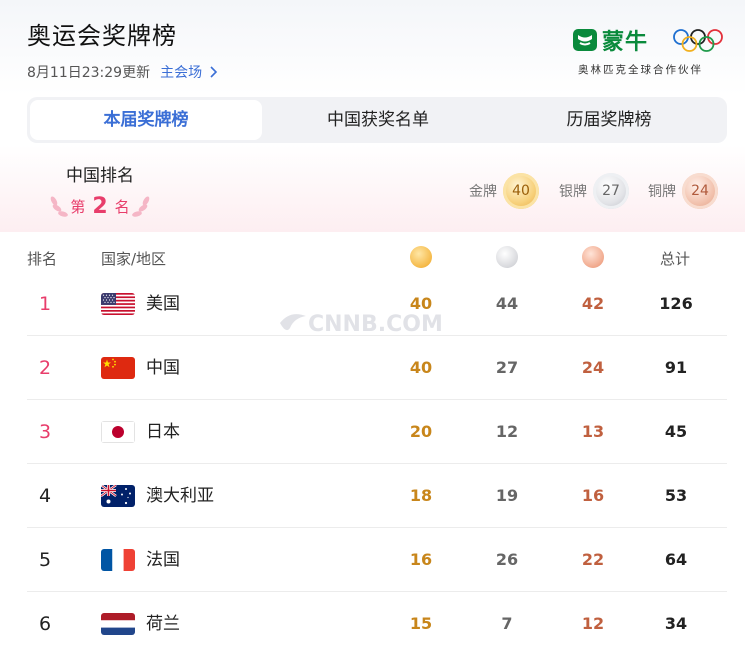  I want to click on tab-china-winners: 中国获奖名单, so click(378, 120).